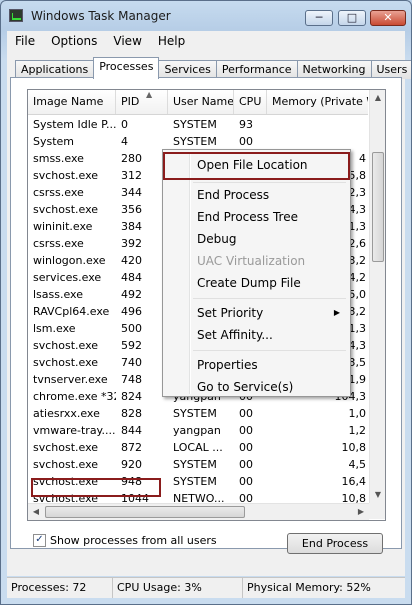 This screenshot has width=412, height=605. Describe the element at coordinates (71, 311) in the screenshot. I see `cell-image-name: RAVCpl64.exe` at that location.